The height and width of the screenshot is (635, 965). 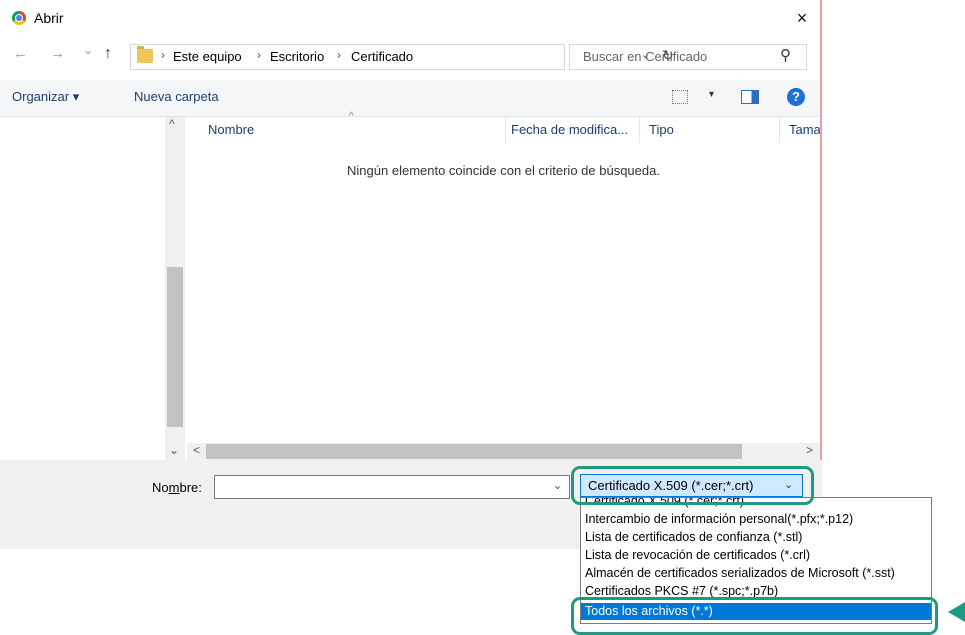 I want to click on search-icon: ⚲, so click(x=785, y=55).